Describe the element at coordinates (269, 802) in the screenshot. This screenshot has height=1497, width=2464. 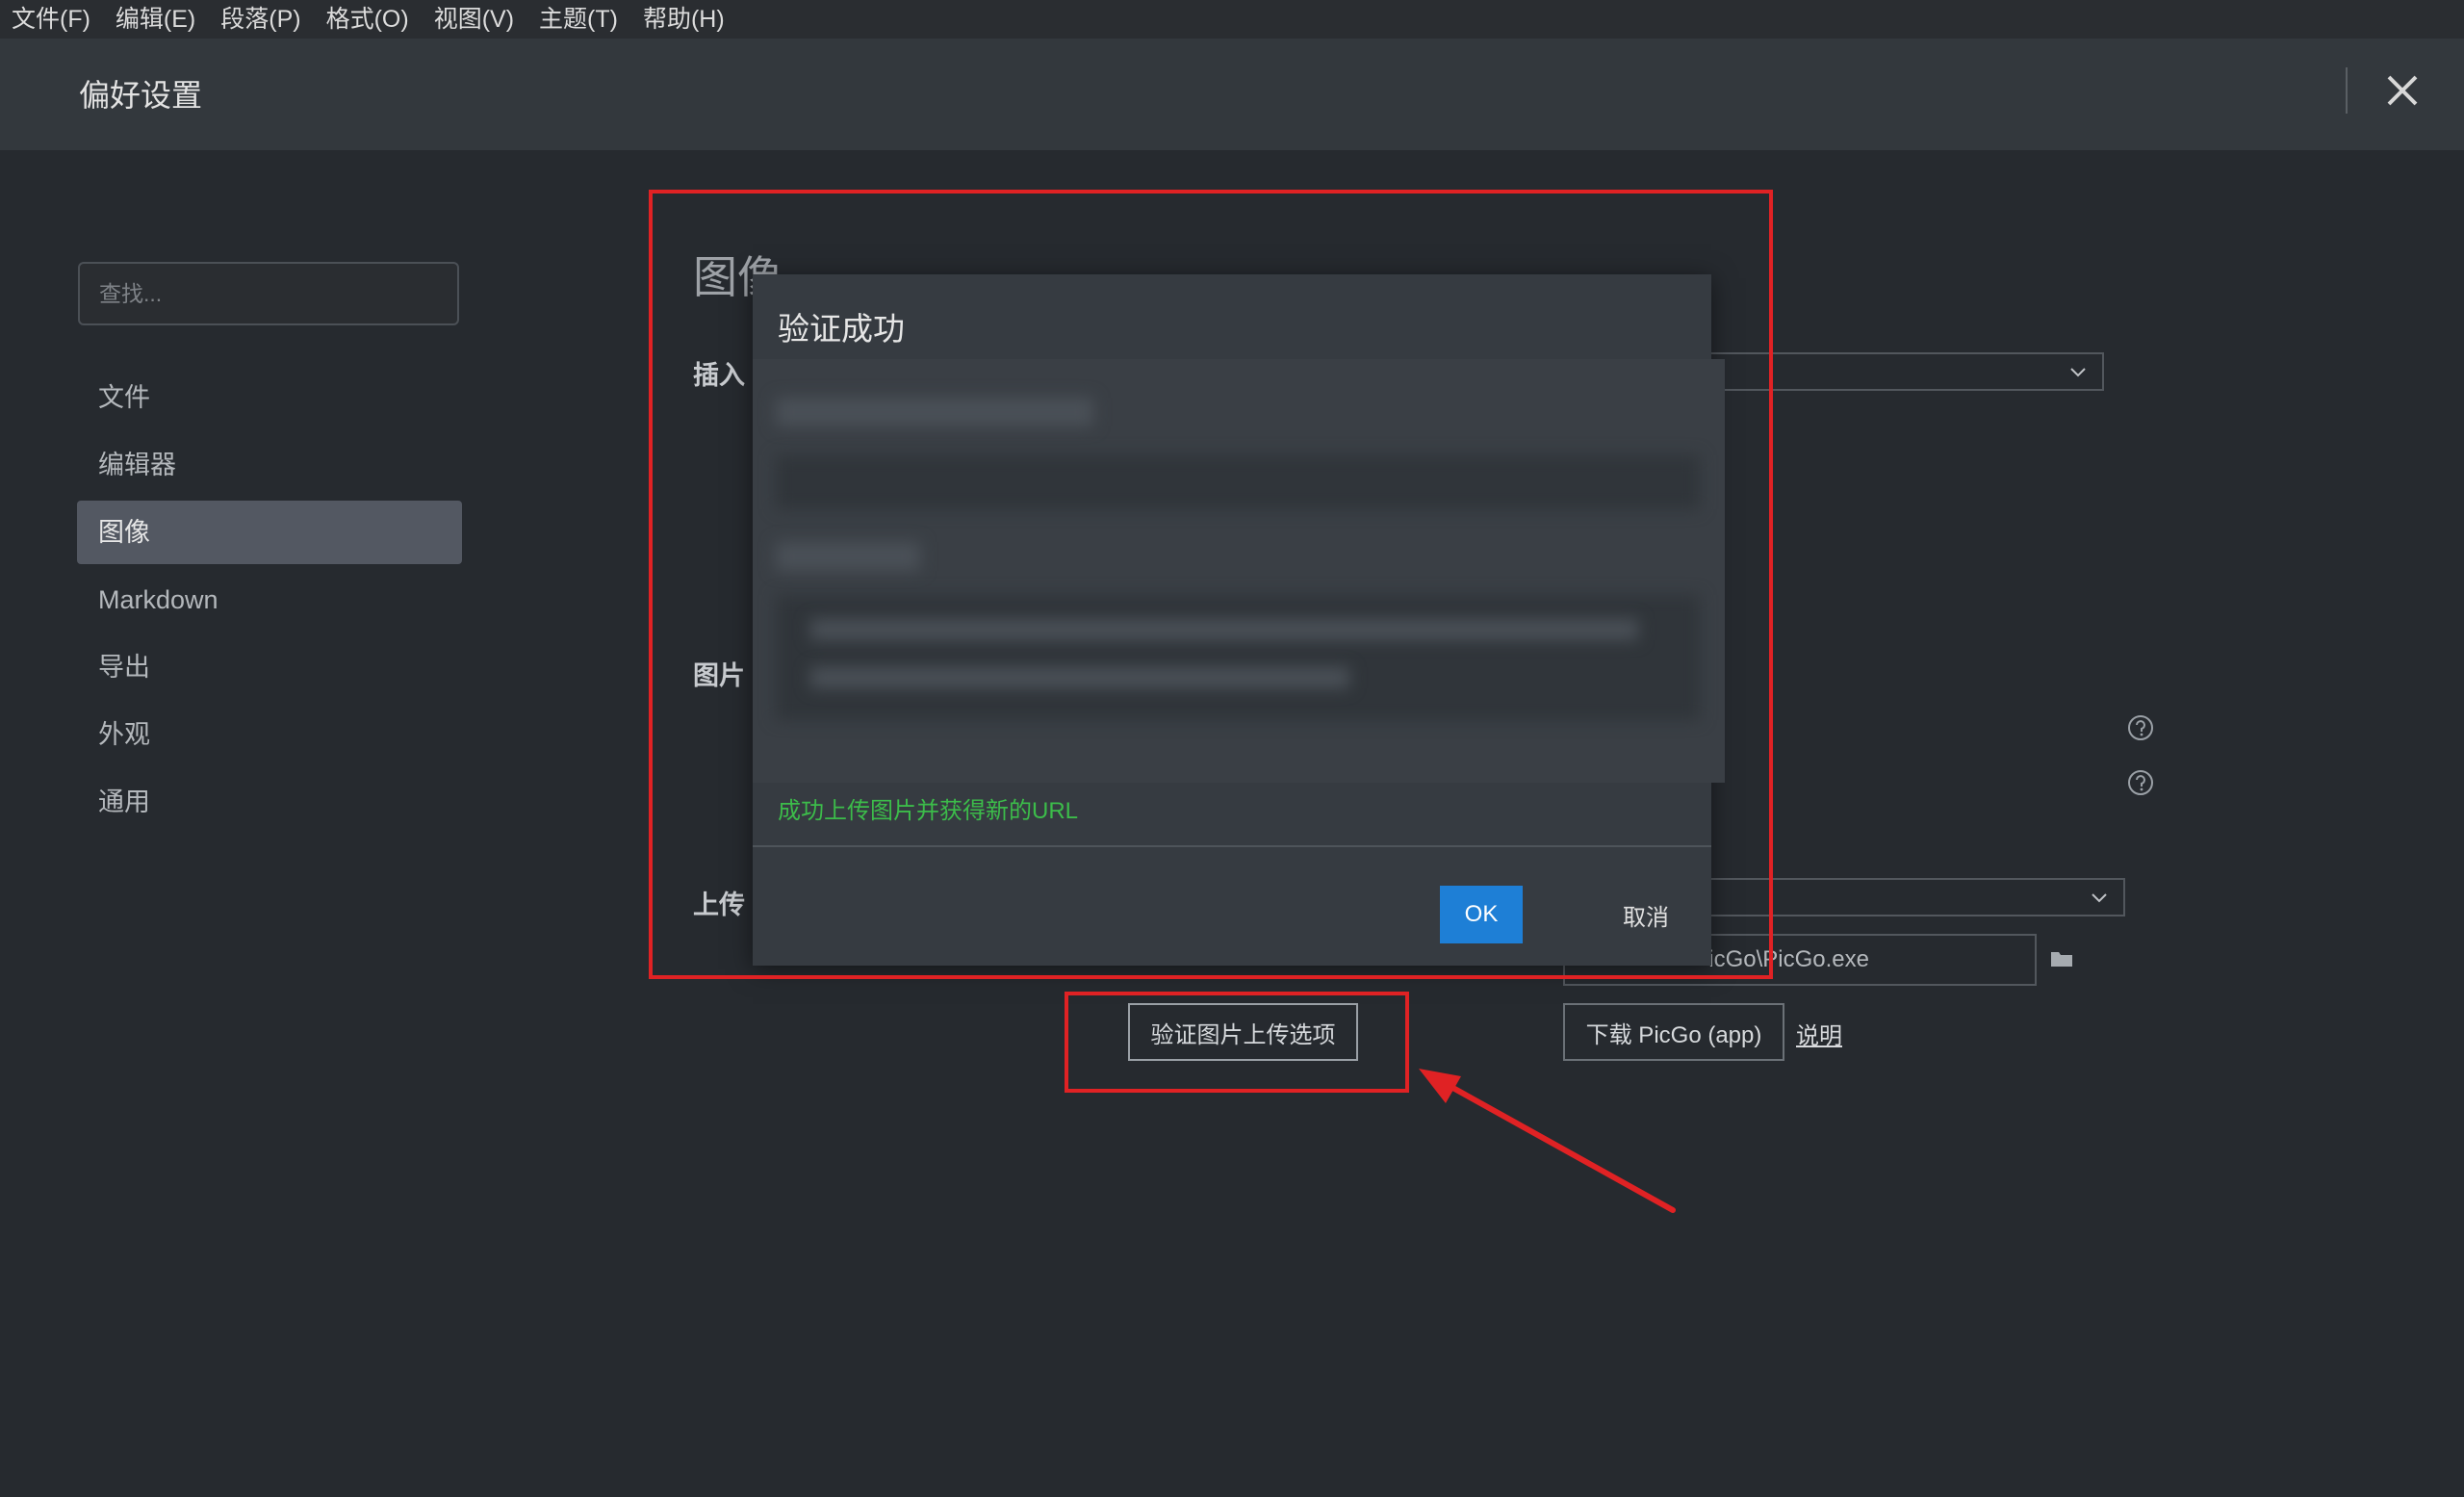
I see `sidebar-item-general: 通用` at that location.